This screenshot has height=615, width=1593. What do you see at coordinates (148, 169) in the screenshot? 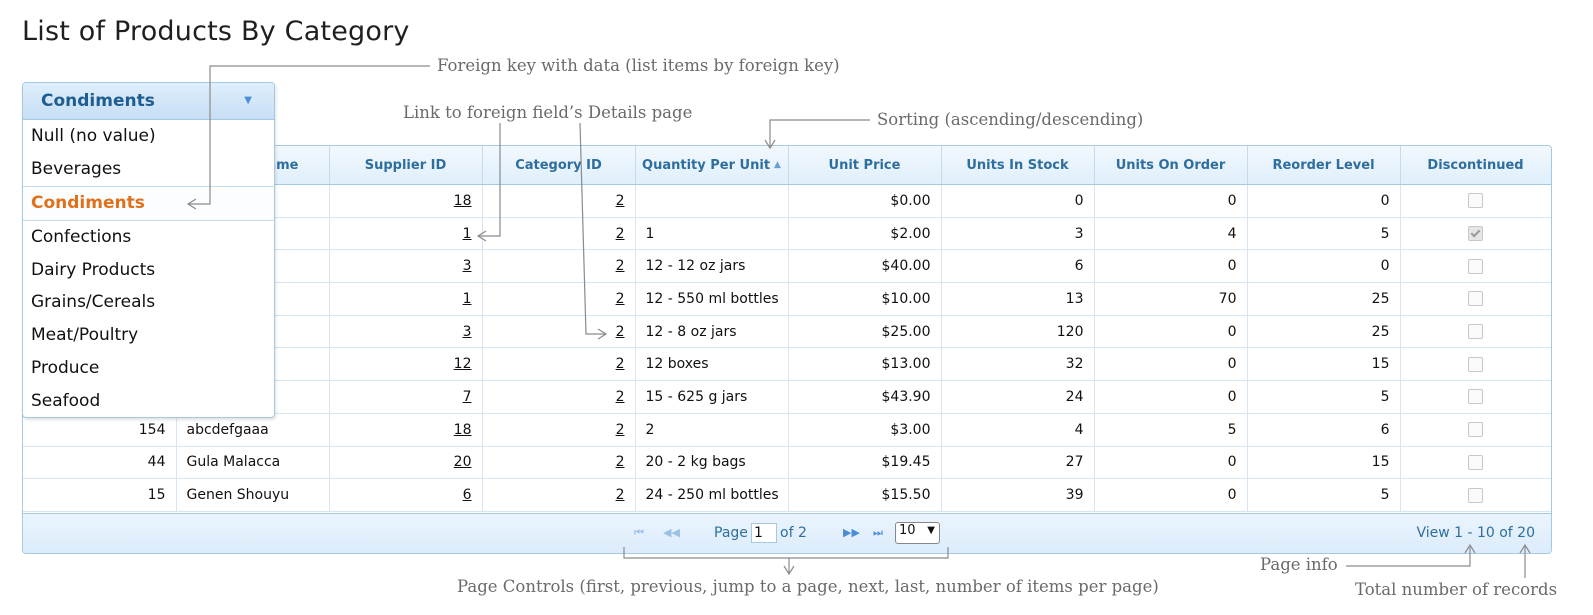
I see `category-option: Beverages` at bounding box center [148, 169].